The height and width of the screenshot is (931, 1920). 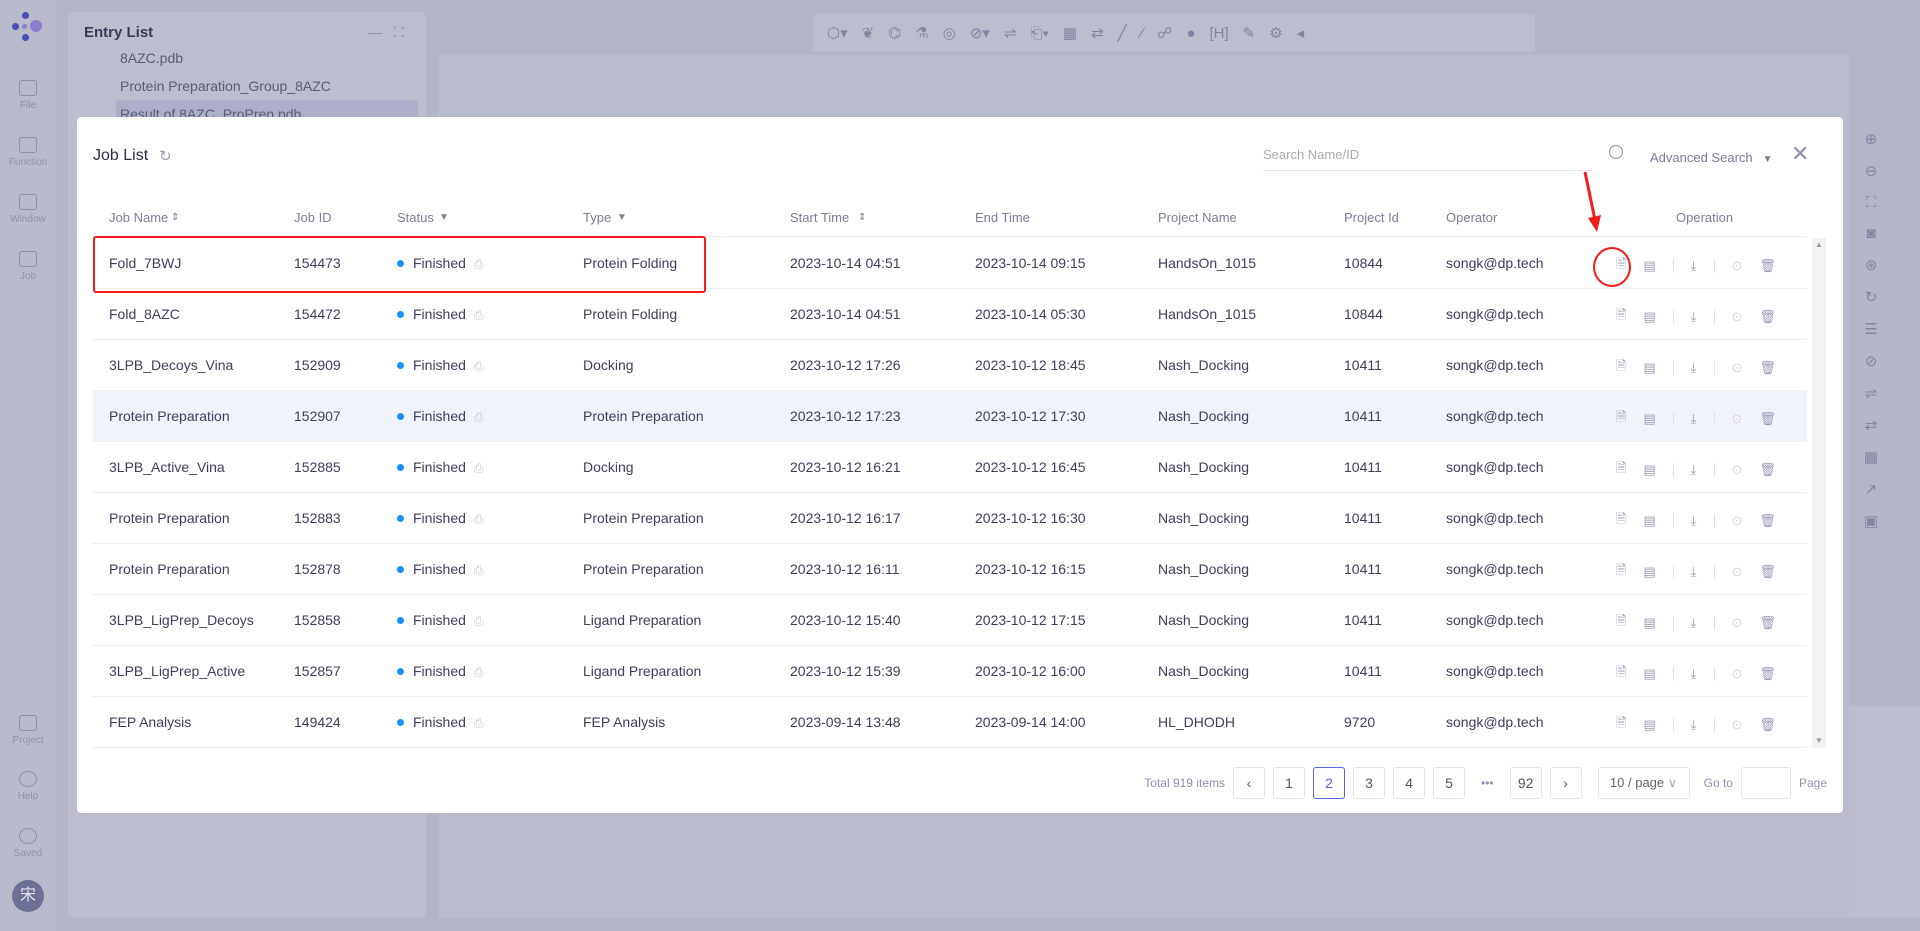 I want to click on rail-item-function: Function, so click(x=28, y=152).